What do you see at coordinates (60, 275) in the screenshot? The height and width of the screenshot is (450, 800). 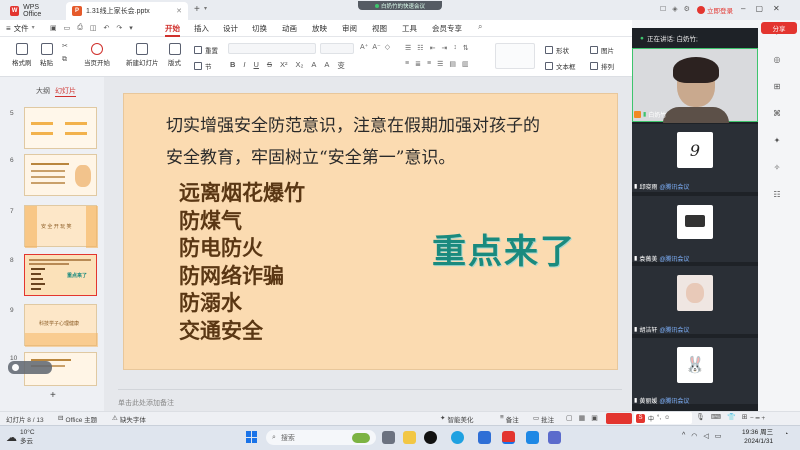 I see `slide-thumb-8-selected: 重点来了` at bounding box center [60, 275].